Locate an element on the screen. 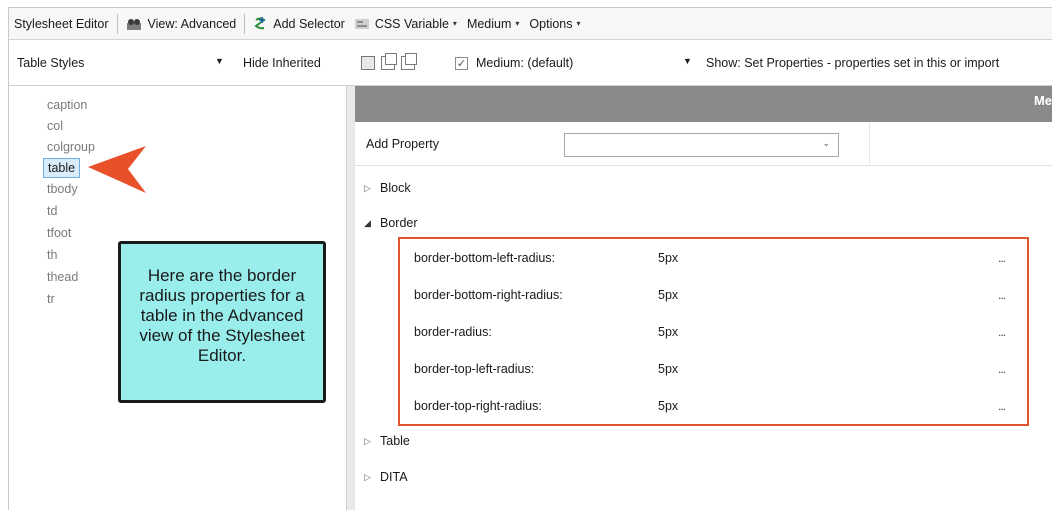 The width and height of the screenshot is (1052, 510). property-name: border-bottom-left-radius: is located at coordinates (485, 258).